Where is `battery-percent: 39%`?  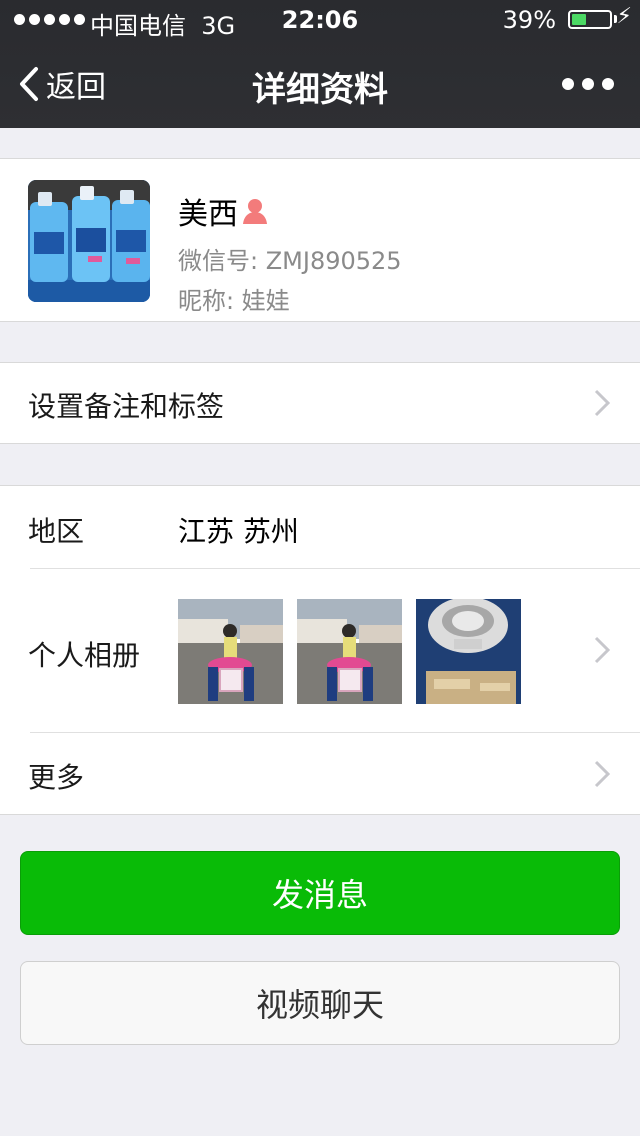
battery-percent: 39% is located at coordinates (529, 20).